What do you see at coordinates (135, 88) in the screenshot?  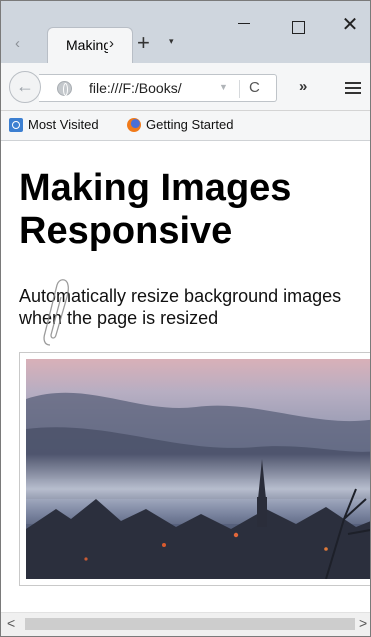 I see `url-text: file:///F:/Books/` at bounding box center [135, 88].